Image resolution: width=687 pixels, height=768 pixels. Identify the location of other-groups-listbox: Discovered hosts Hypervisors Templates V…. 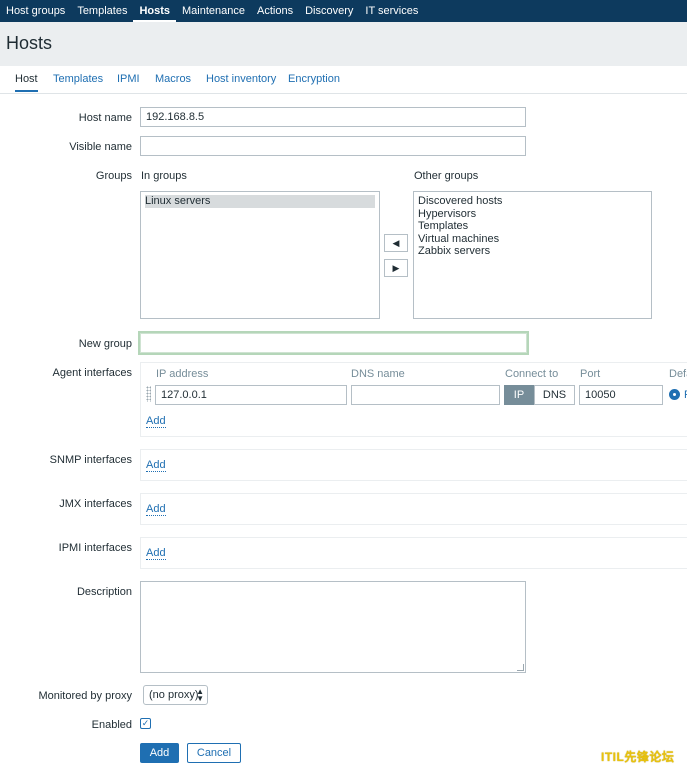
(532, 255).